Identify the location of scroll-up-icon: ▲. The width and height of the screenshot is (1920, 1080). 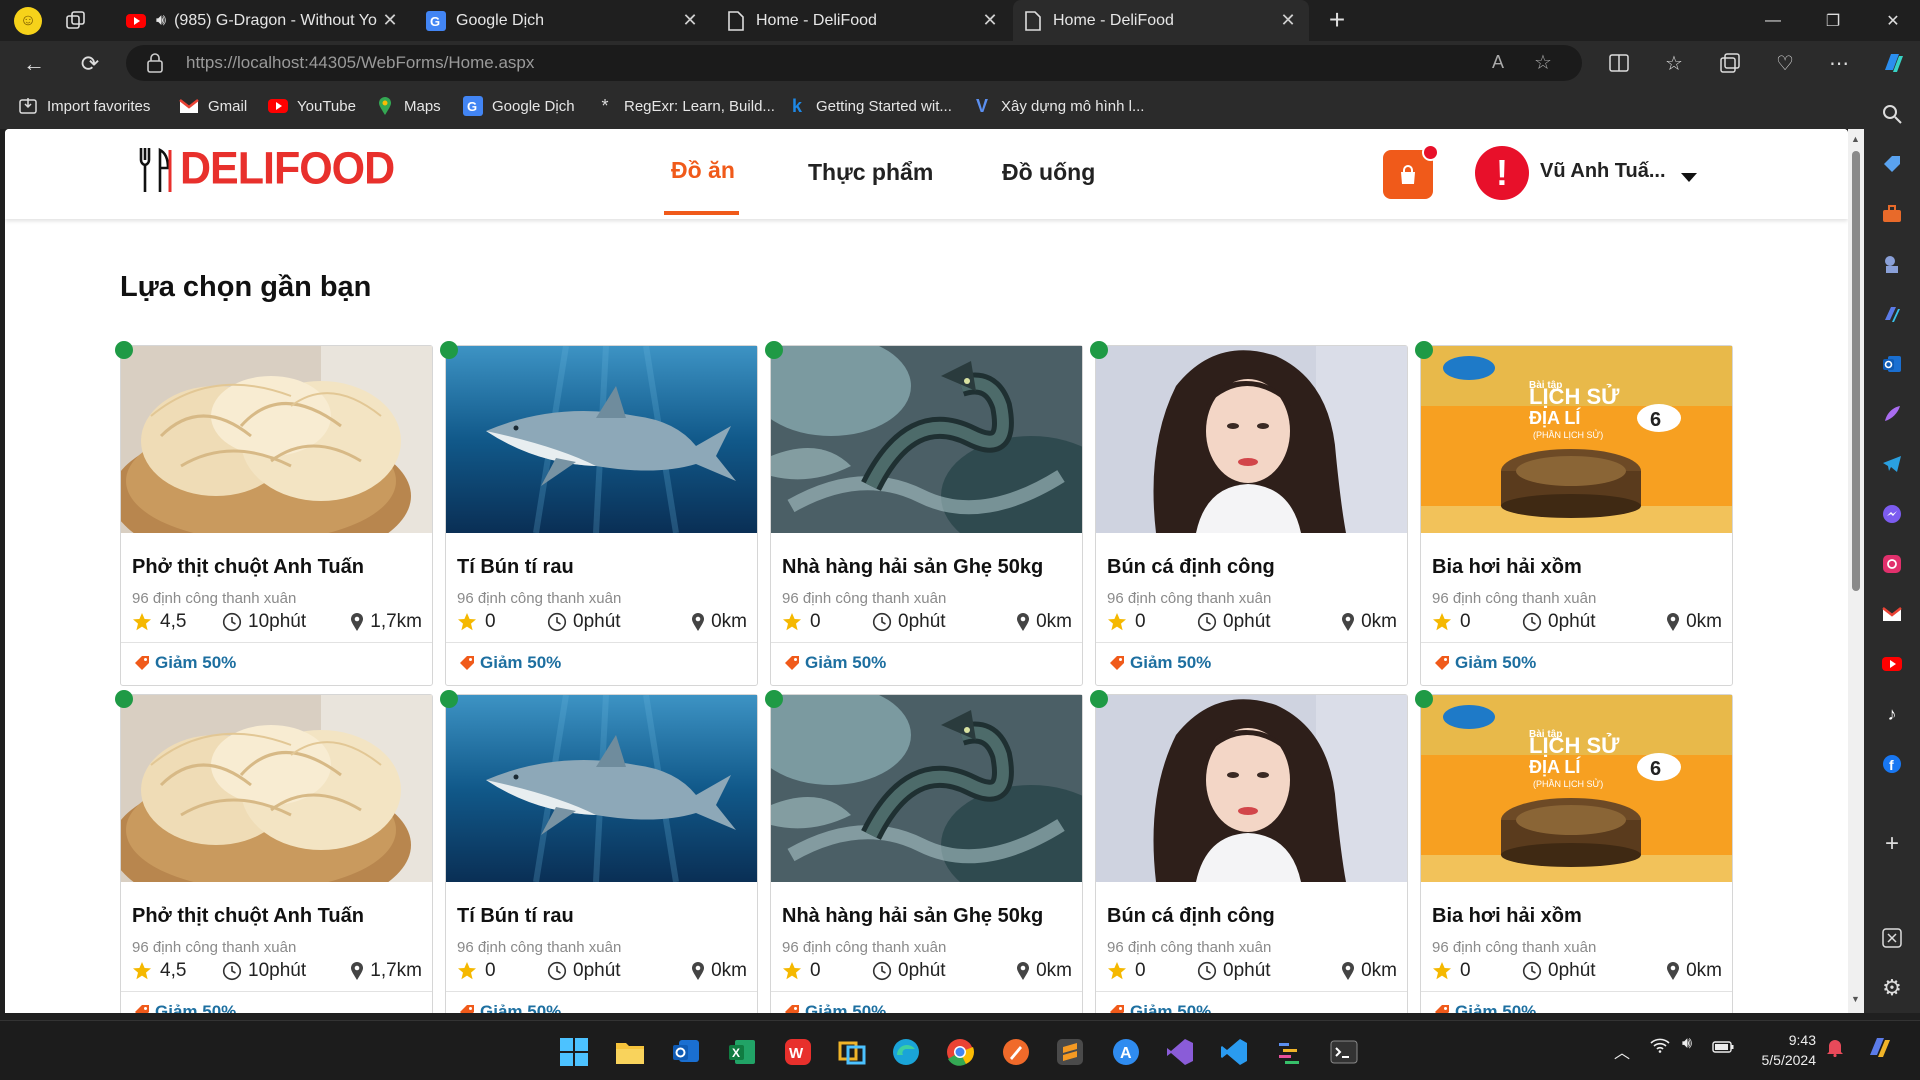
(1855, 139).